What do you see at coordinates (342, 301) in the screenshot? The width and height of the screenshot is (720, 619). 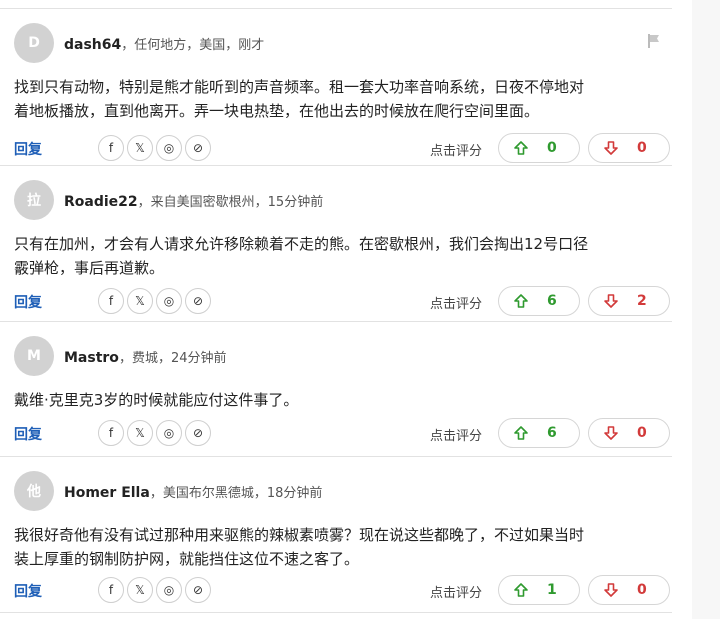 I see `comment-actions: 回复 f 𝕏 ◎ ⊘ 点击评分 6 2` at bounding box center [342, 301].